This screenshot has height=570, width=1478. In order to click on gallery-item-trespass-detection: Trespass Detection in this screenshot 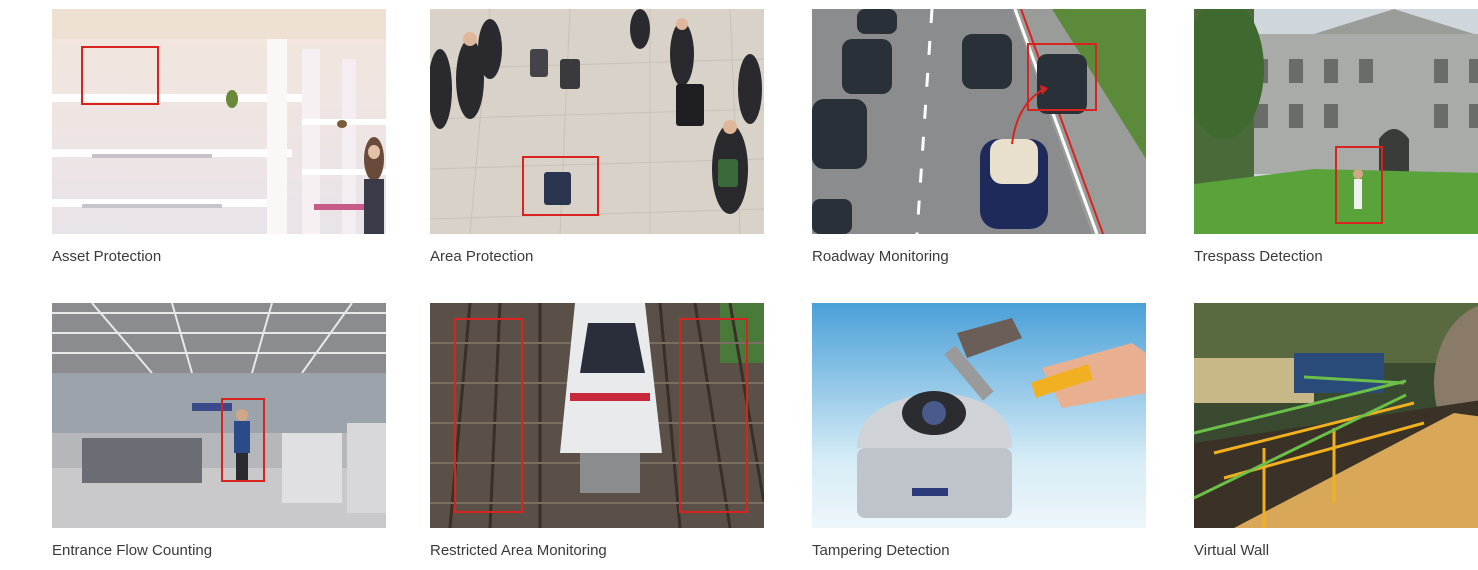, I will do `click(1336, 139)`.